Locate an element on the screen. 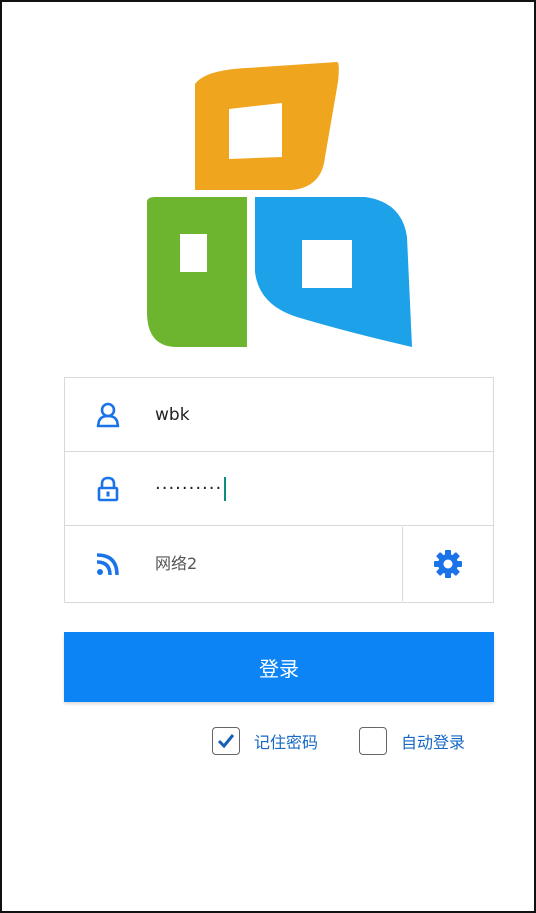 The image size is (536, 913). checkmark-icon is located at coordinates (226, 741).